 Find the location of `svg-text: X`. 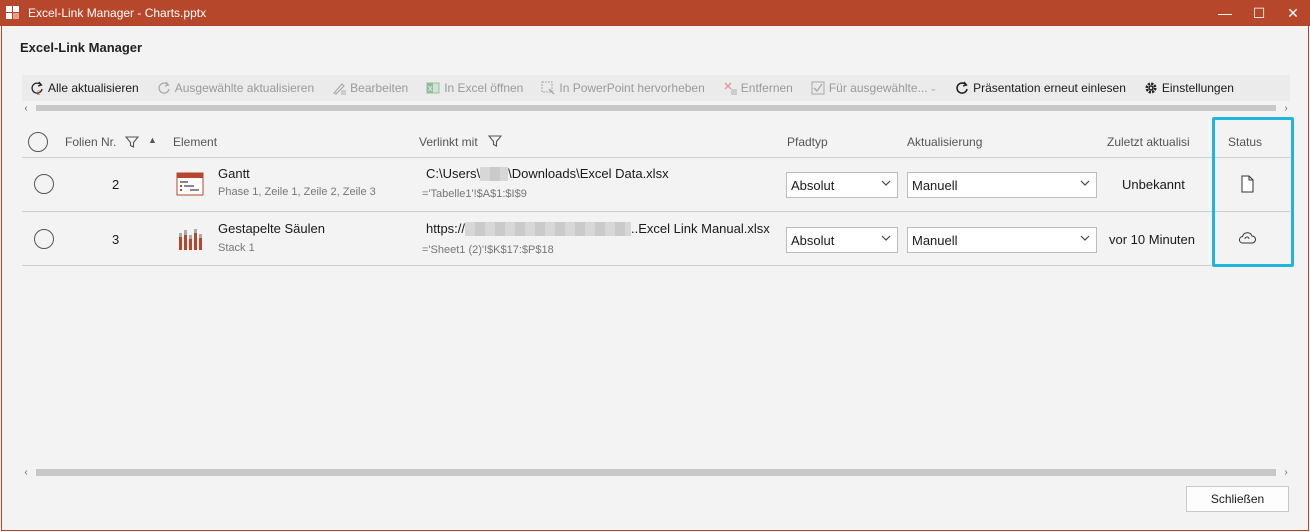

svg-text: X is located at coordinates (430, 89).